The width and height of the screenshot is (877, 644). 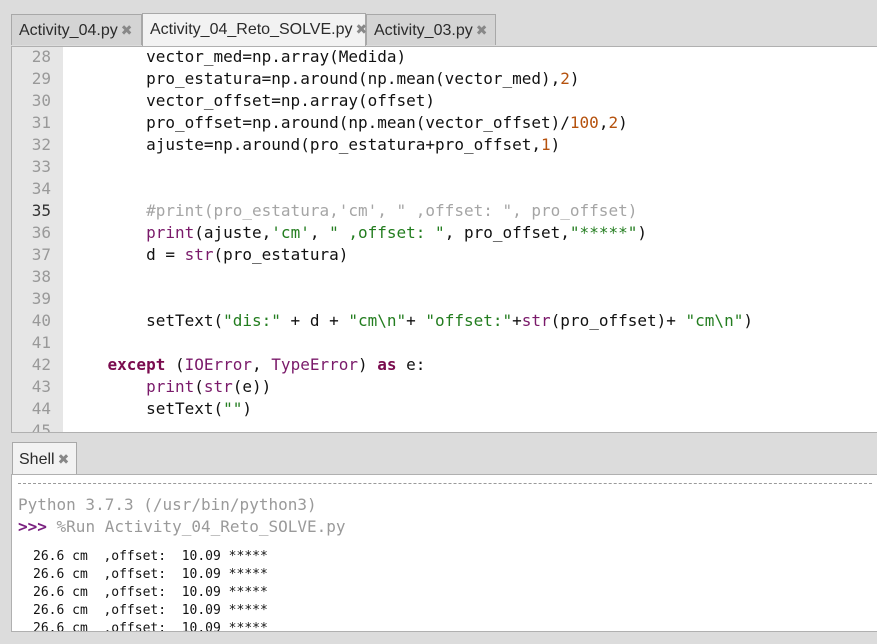 I want to click on code-token: , pro_offset,, so click(x=507, y=232).